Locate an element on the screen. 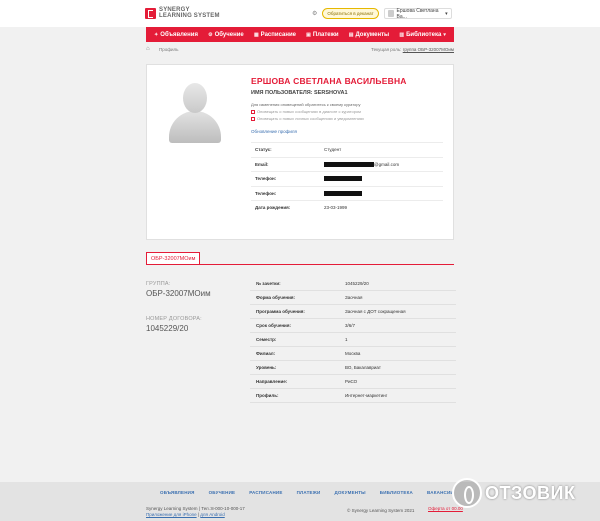 The image size is (600, 521). nav-item-payments: ▣ Платежи is located at coordinates (322, 35).